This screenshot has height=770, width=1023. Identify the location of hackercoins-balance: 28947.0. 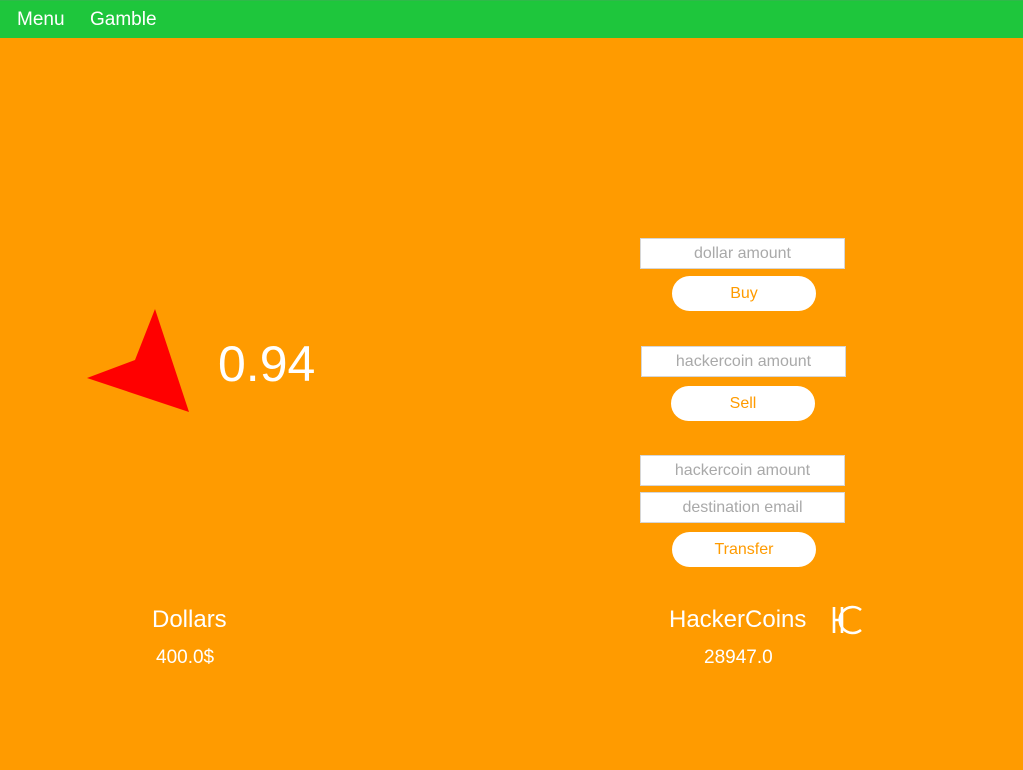
(738, 657).